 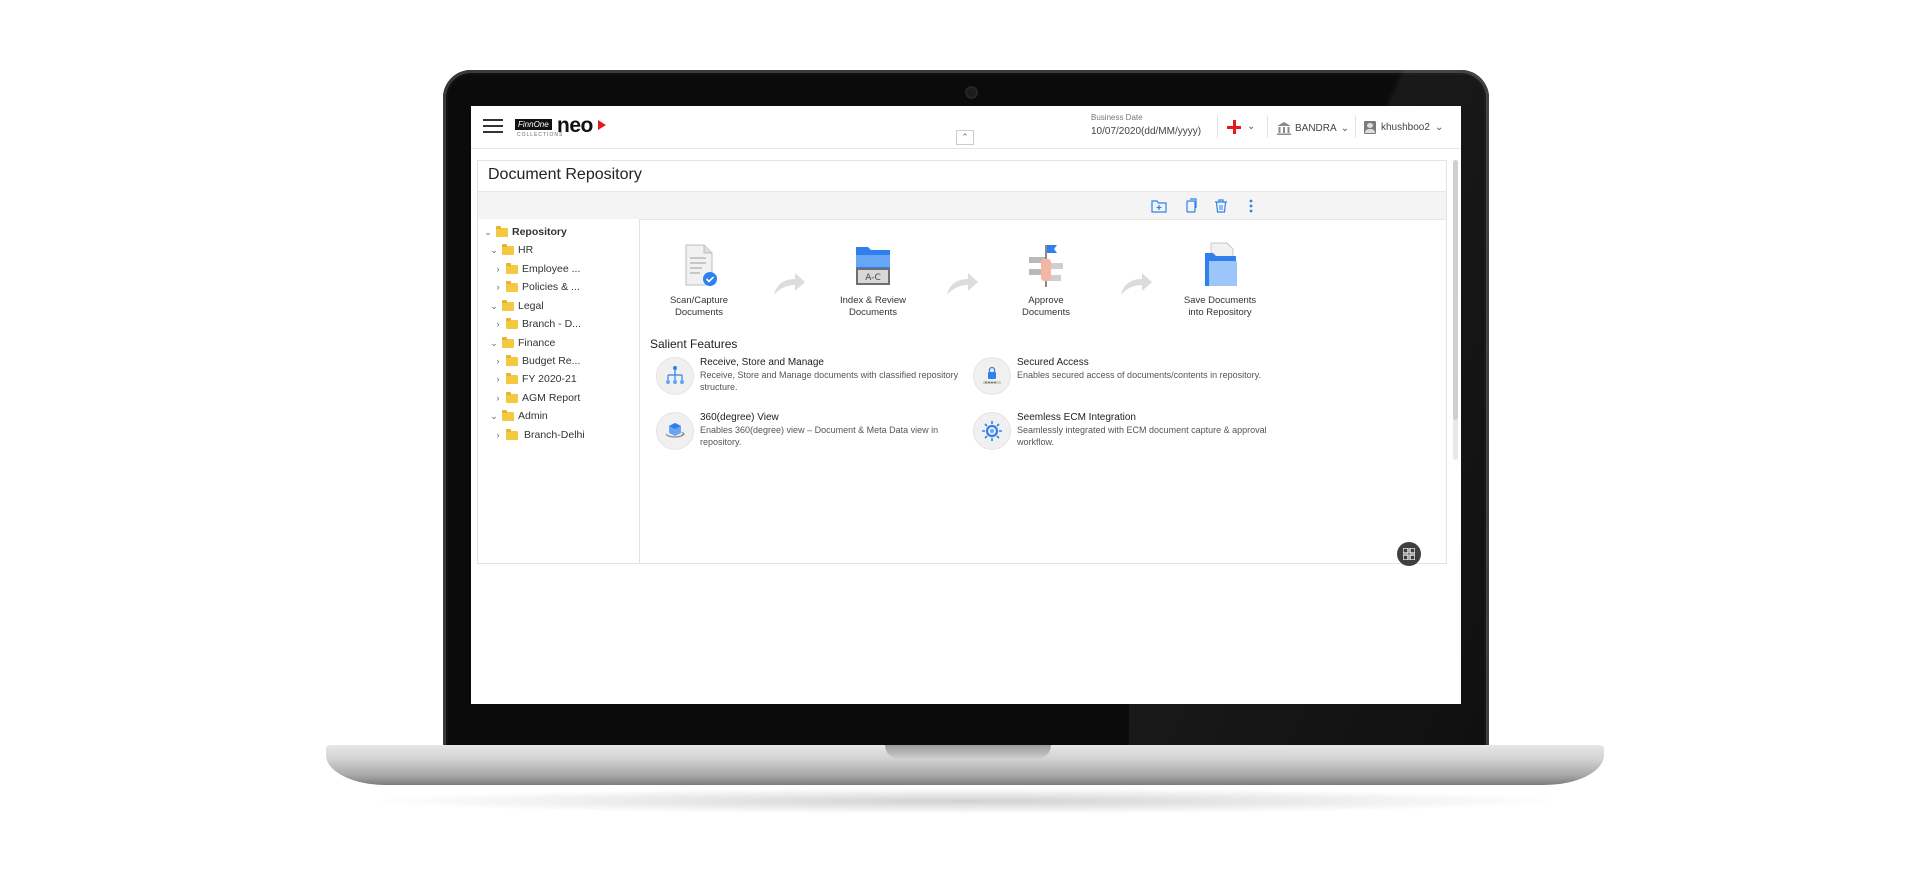 What do you see at coordinates (531, 306) in the screenshot?
I see `tree-item-label: Legal` at bounding box center [531, 306].